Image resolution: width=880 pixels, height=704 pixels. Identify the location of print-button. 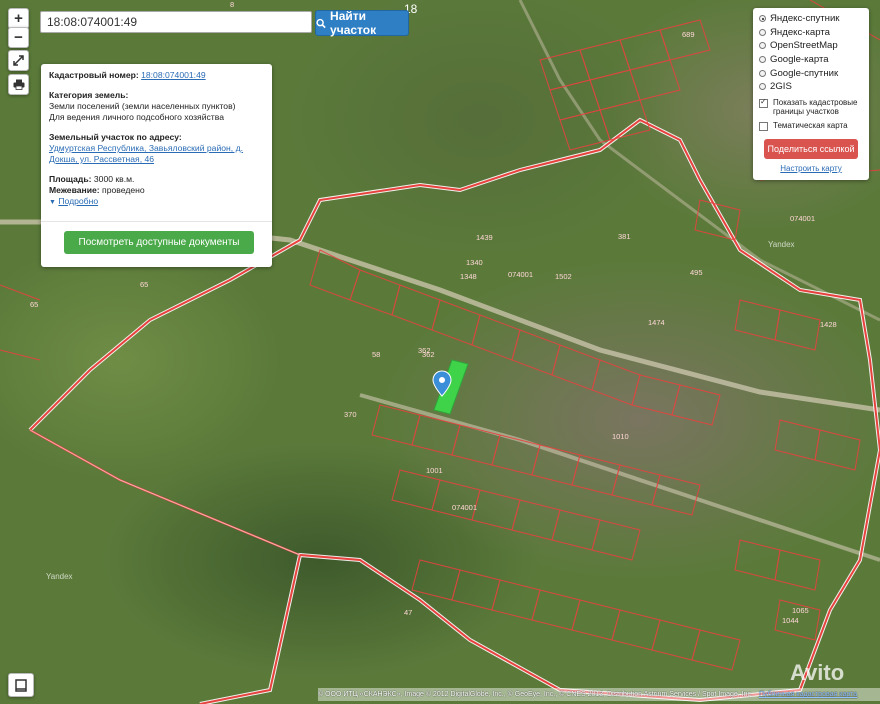
(18, 84).